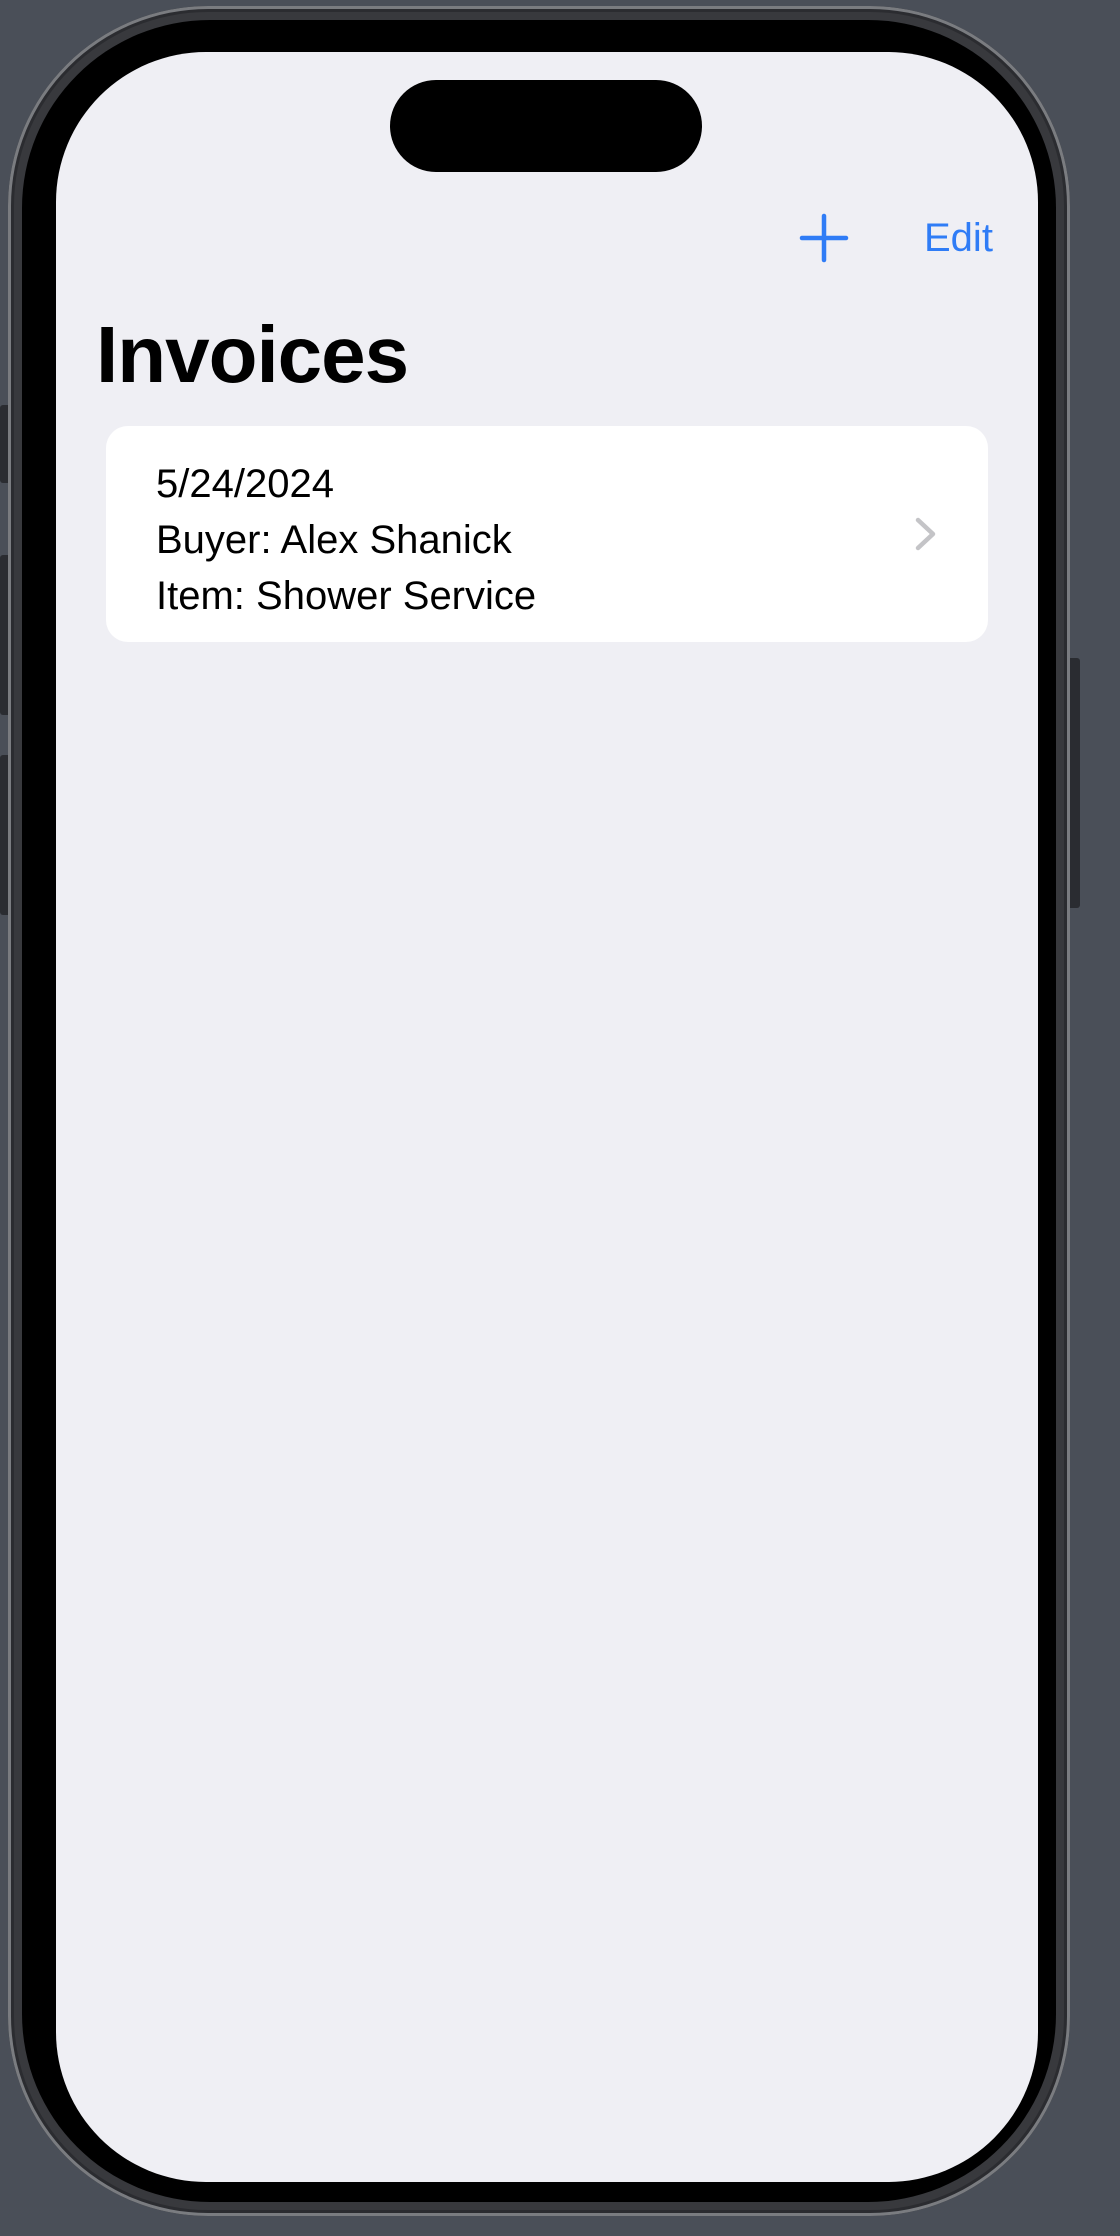 This screenshot has width=1120, height=2236. Describe the element at coordinates (245, 484) in the screenshot. I see `invoice-date: 5/24/2024` at that location.